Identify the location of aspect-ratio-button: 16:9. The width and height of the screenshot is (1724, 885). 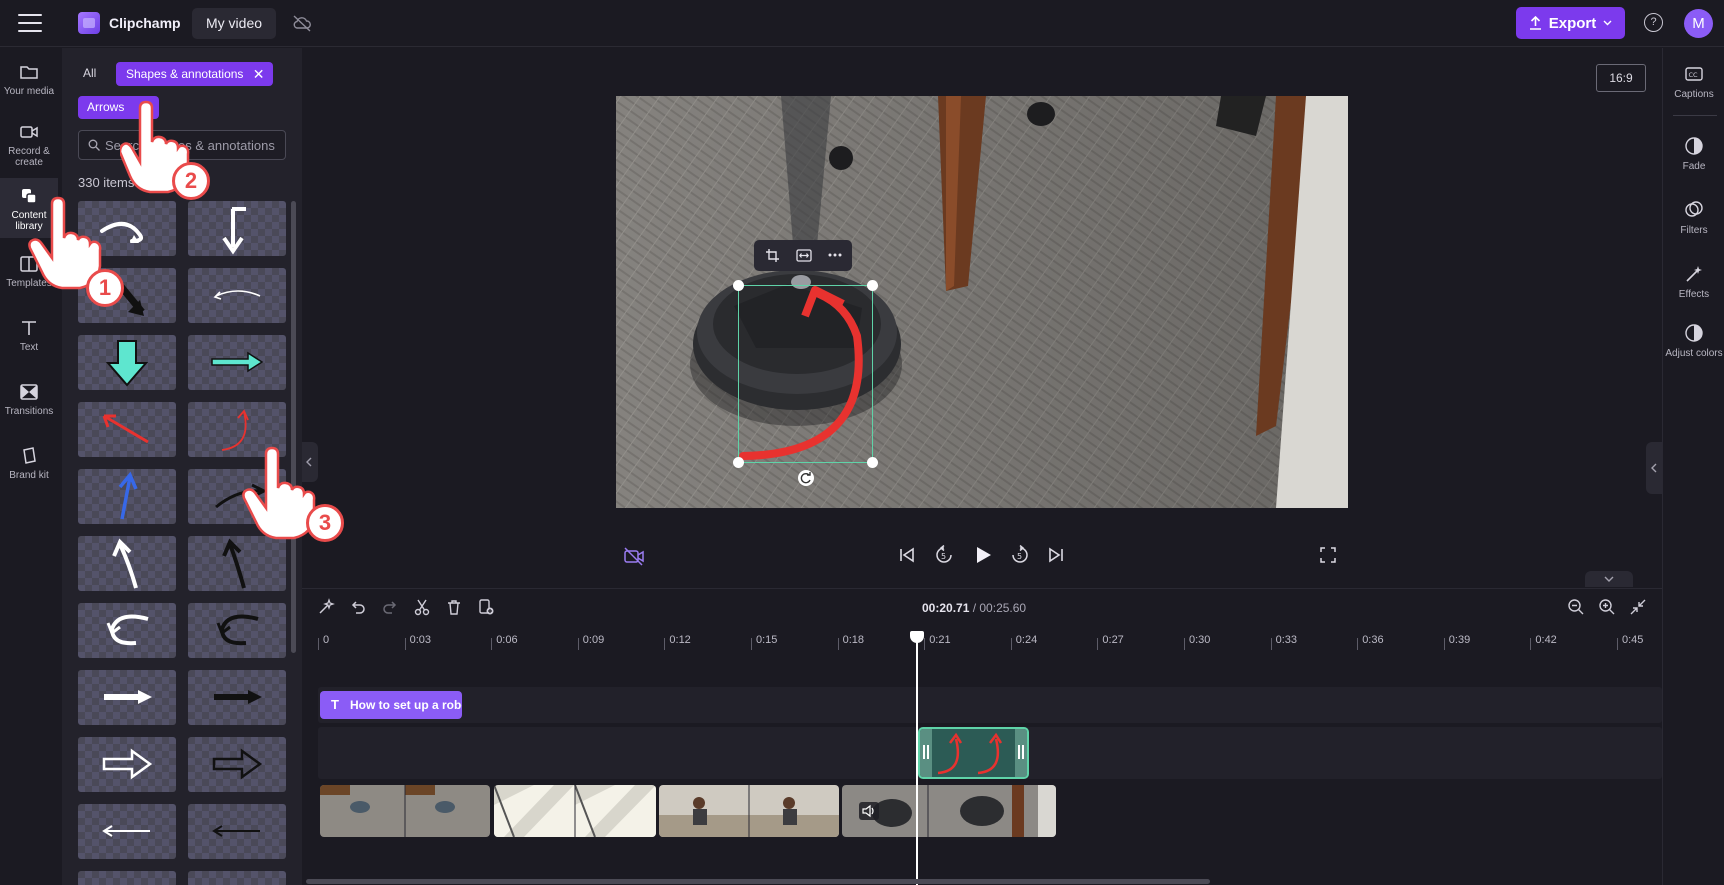
(1621, 78).